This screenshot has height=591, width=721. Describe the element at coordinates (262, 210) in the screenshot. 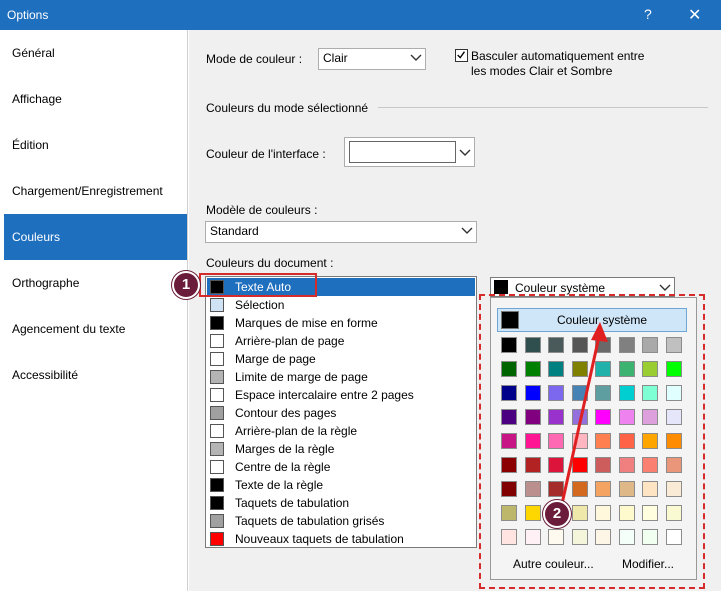

I see `color-model-label: Modèle de couleurs :` at that location.